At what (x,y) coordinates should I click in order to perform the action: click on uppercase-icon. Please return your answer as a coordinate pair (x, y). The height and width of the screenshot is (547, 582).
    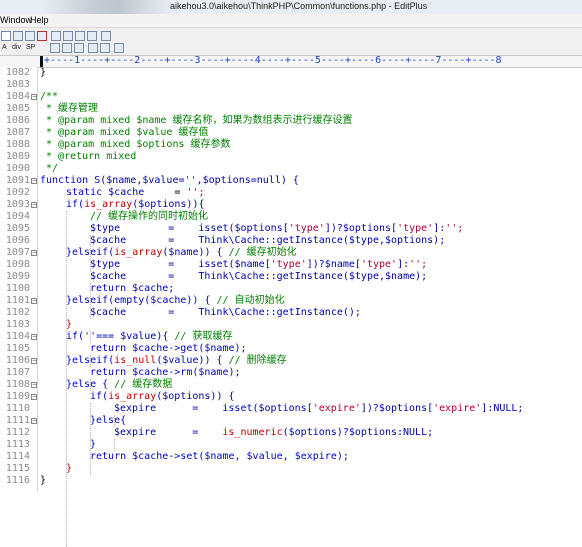
    Looking at the image, I should click on (30, 36).